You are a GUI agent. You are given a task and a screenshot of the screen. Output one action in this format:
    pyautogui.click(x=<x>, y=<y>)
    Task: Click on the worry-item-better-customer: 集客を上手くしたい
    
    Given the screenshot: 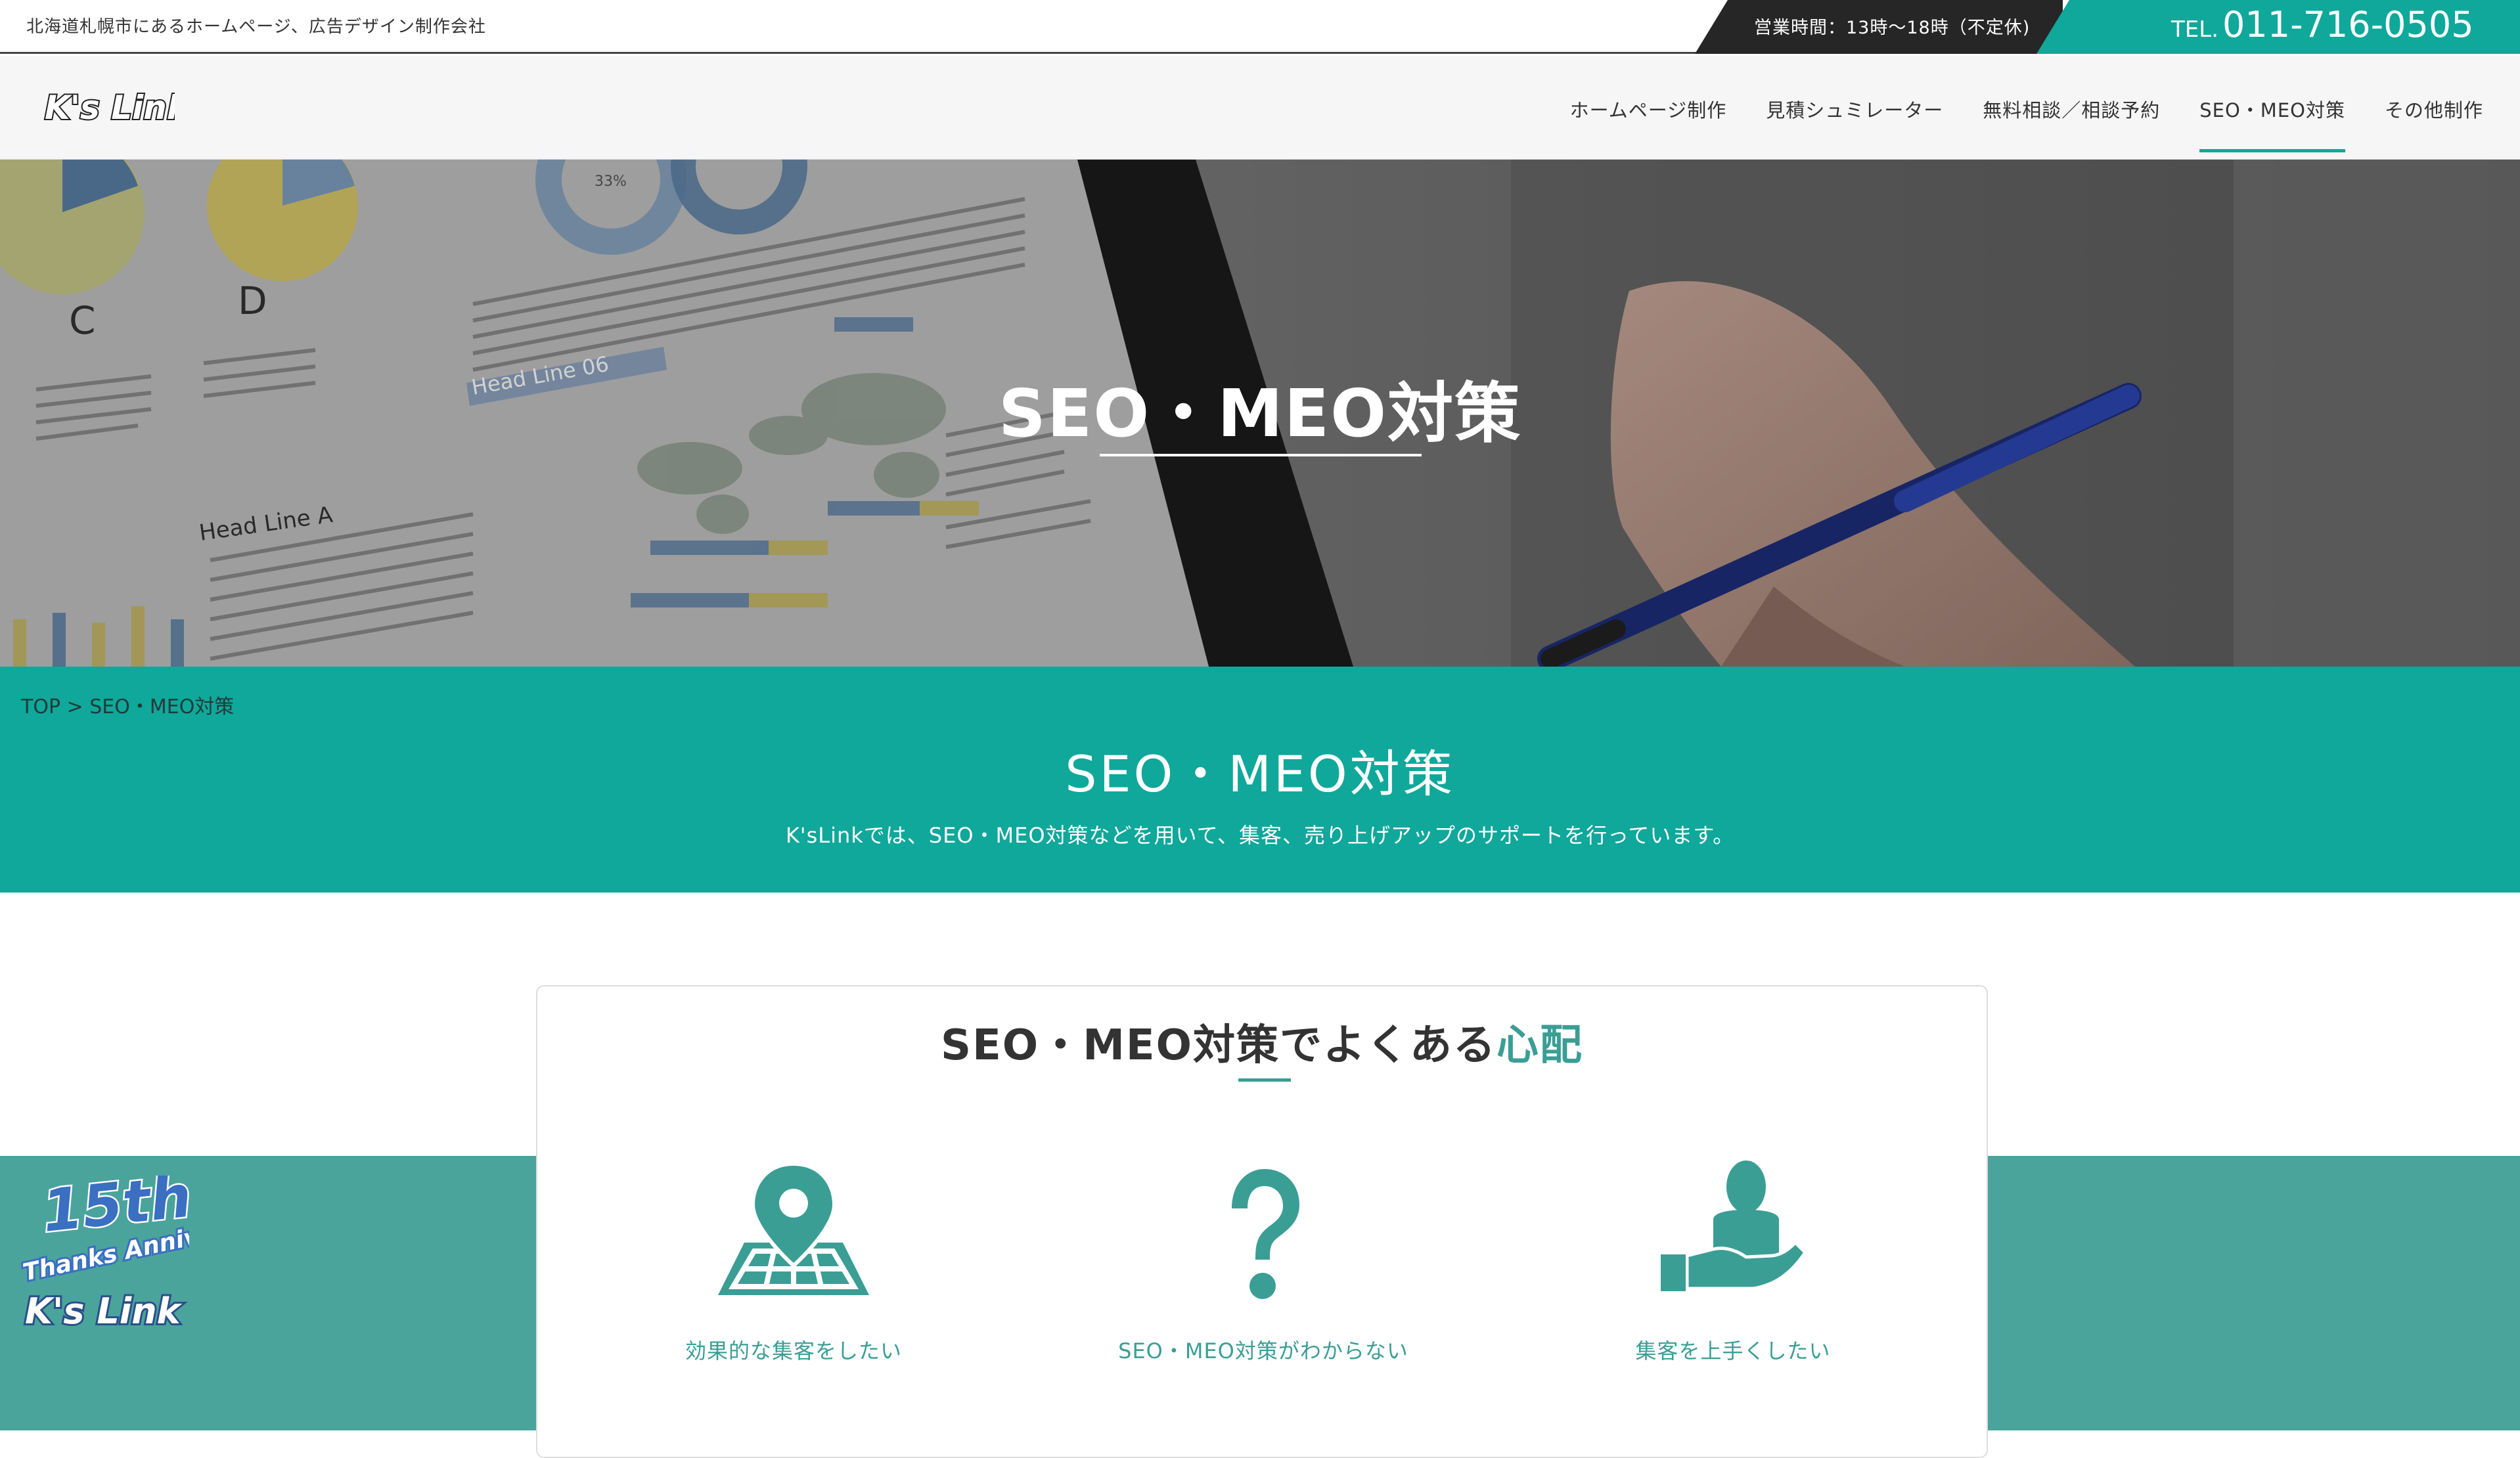 What is the action you would take?
    pyautogui.click(x=1733, y=1261)
    